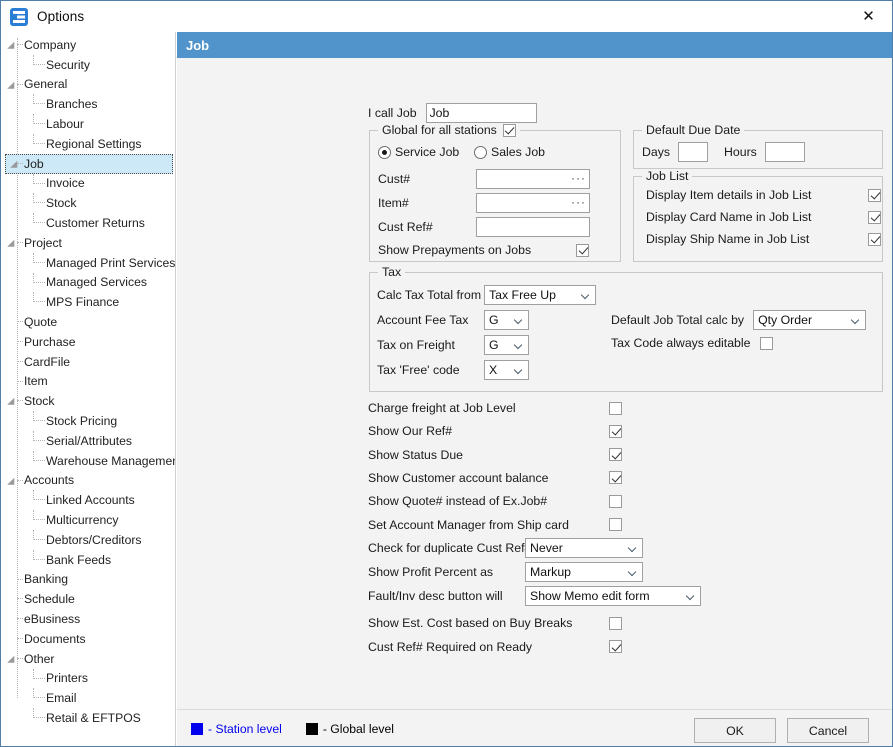 This screenshot has height=747, width=893. Describe the element at coordinates (88, 64) in the screenshot. I see `sidebar-item-security: Security` at that location.